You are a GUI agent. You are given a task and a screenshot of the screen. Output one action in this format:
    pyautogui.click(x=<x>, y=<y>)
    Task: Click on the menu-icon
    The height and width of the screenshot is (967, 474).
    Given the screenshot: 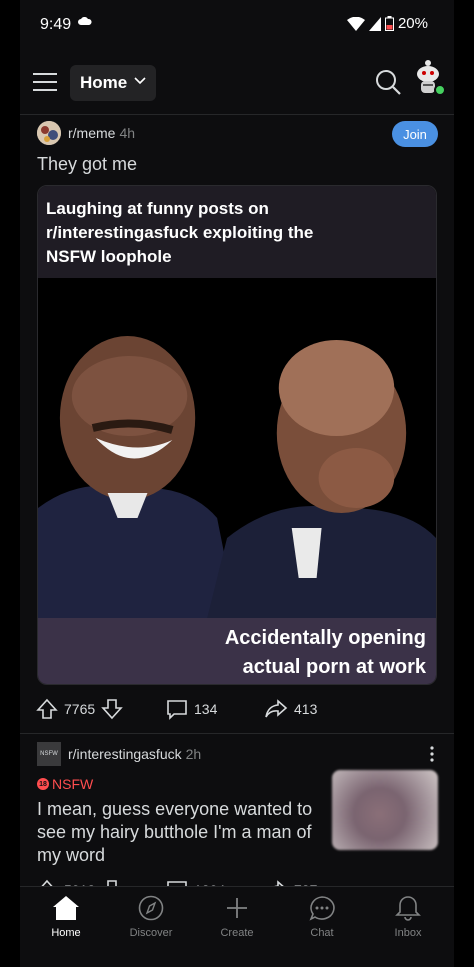 What is the action you would take?
    pyautogui.click(x=45, y=82)
    